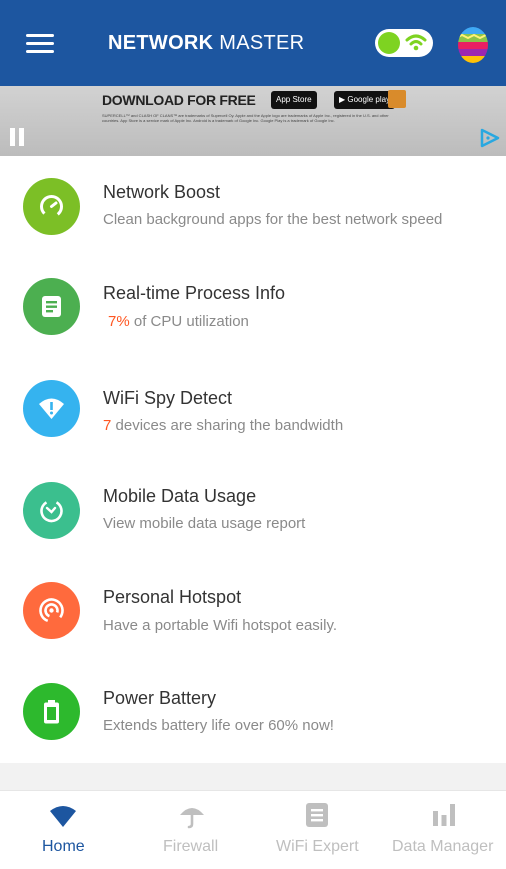 The image size is (506, 869). I want to click on feature-subtitle: View mobile data usage report, so click(204, 523).